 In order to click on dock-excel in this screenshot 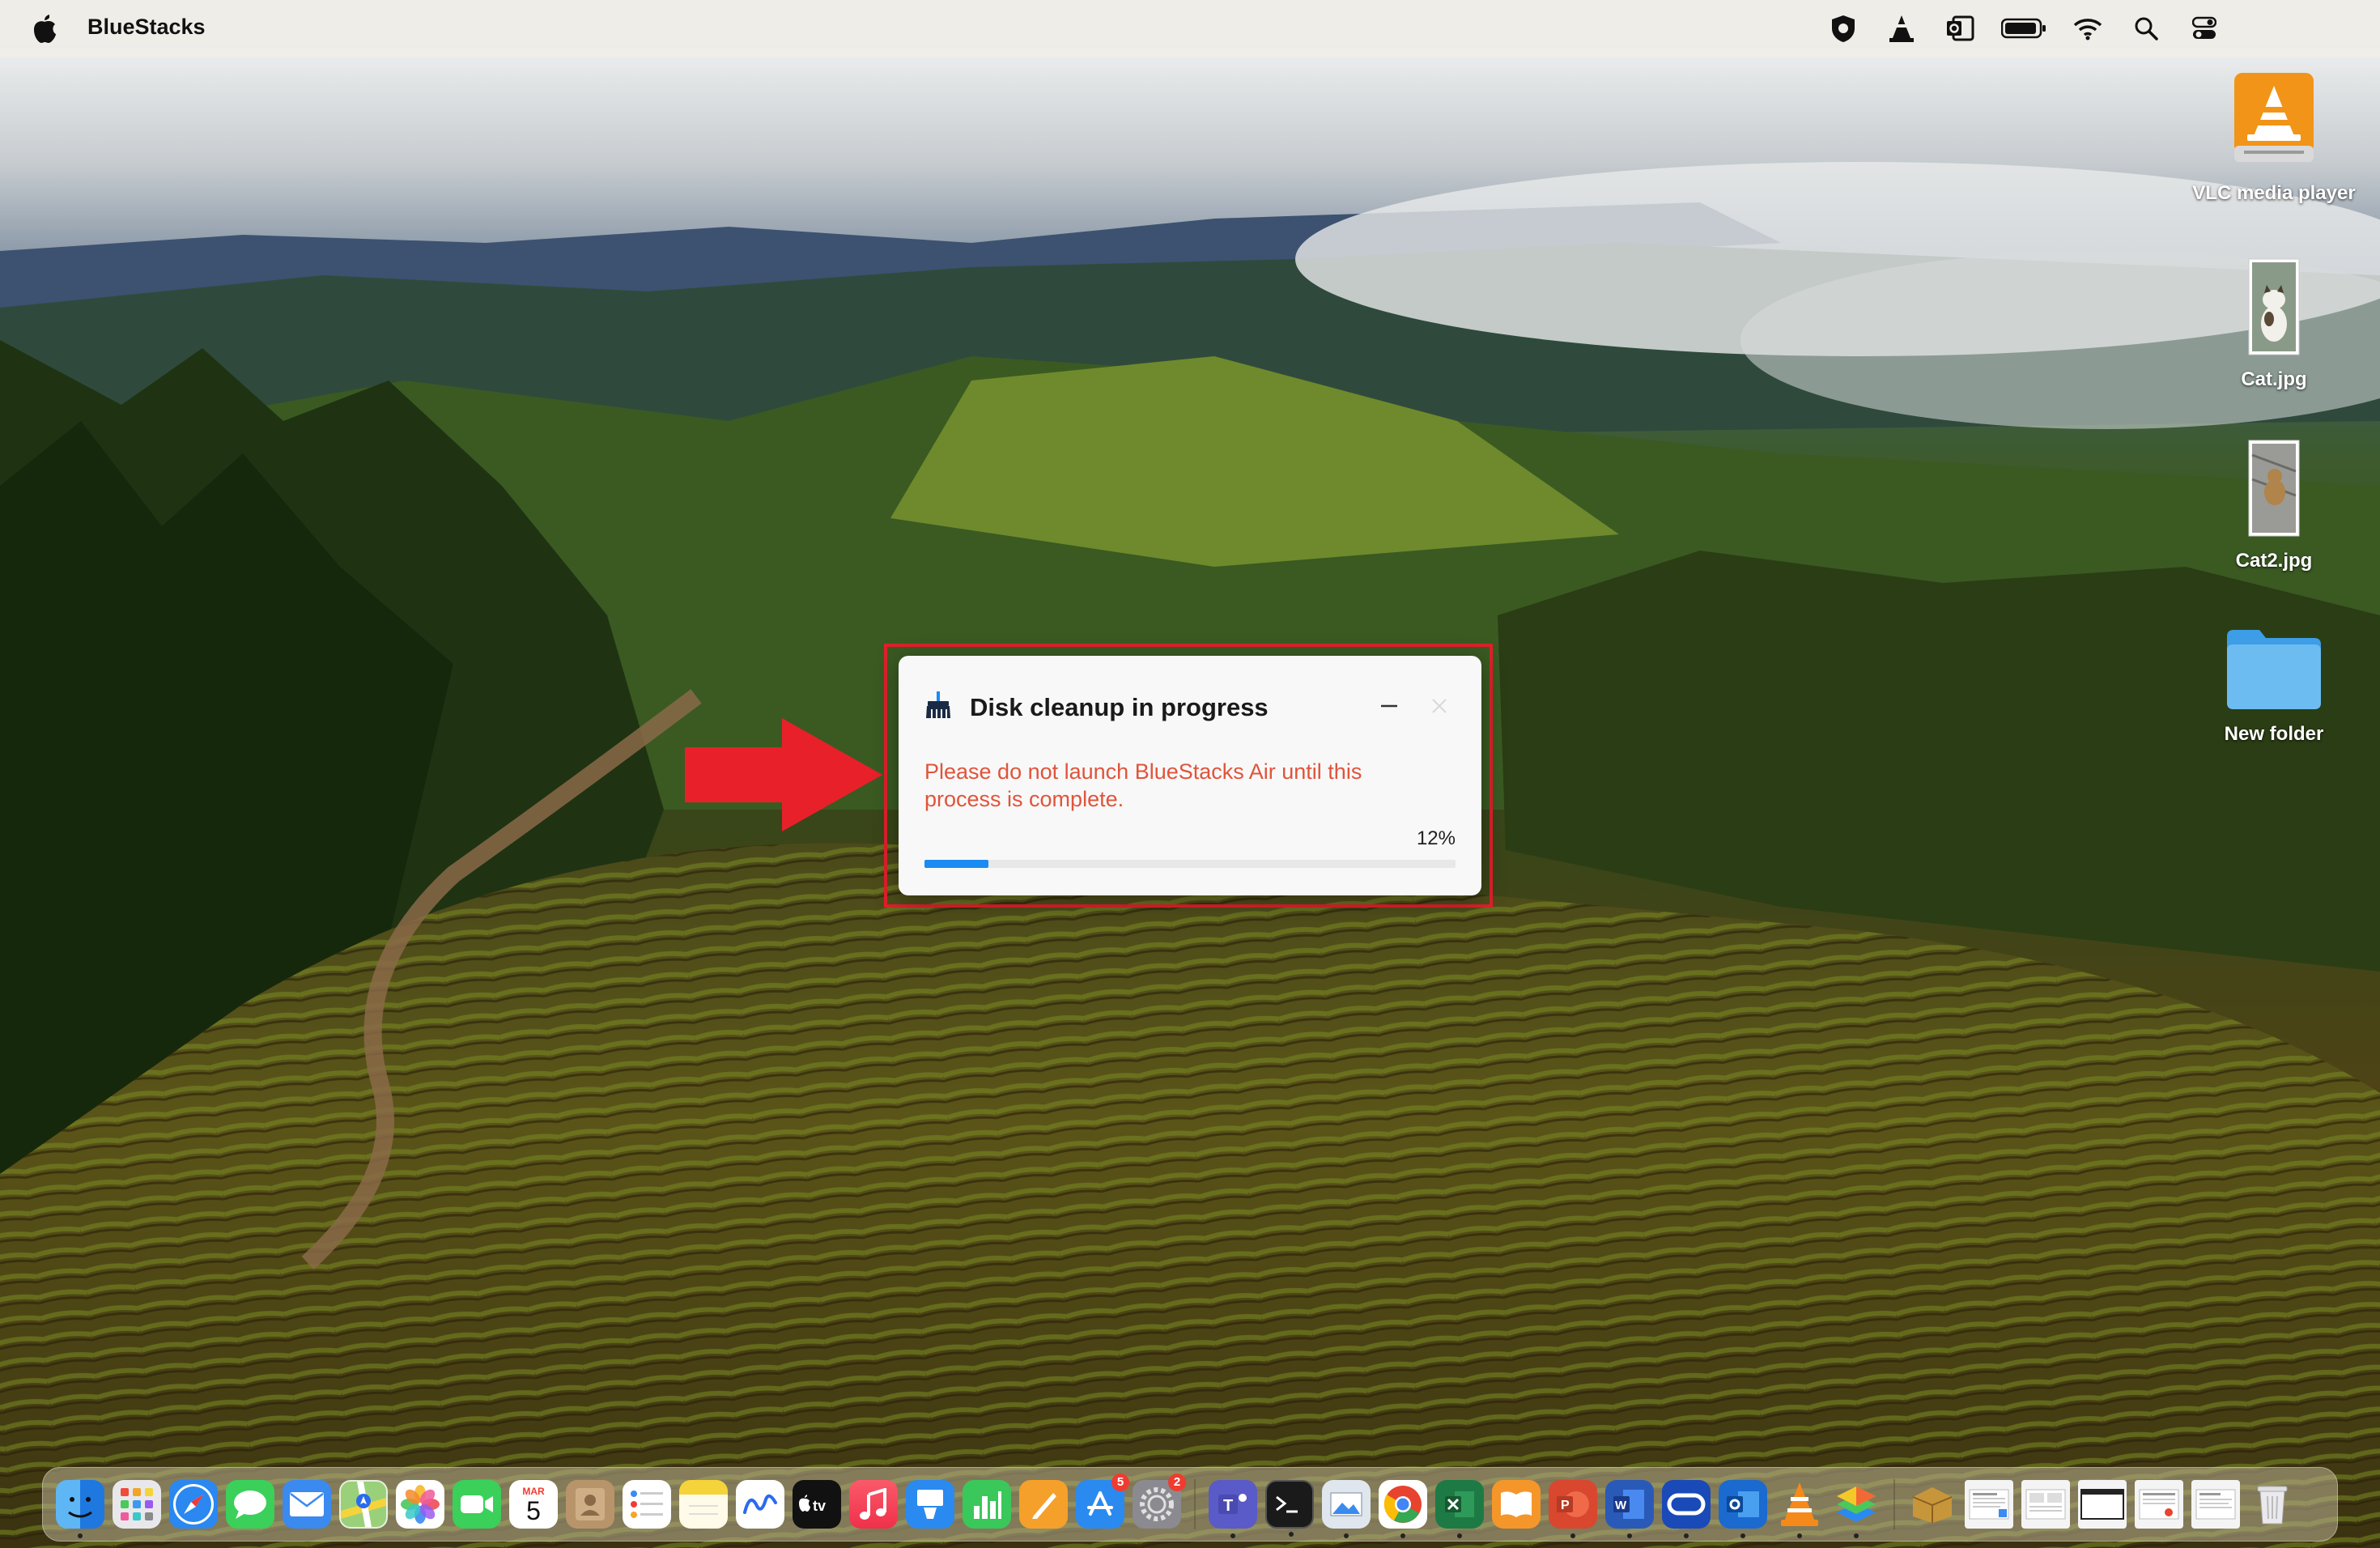, I will do `click(1459, 1509)`.